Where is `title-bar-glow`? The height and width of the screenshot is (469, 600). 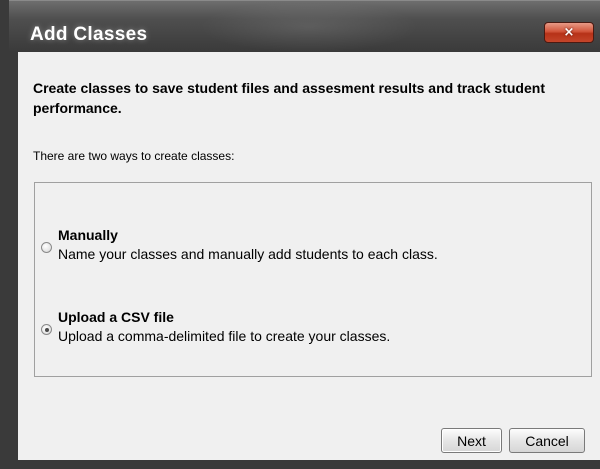 title-bar-glow is located at coordinates (309, 27).